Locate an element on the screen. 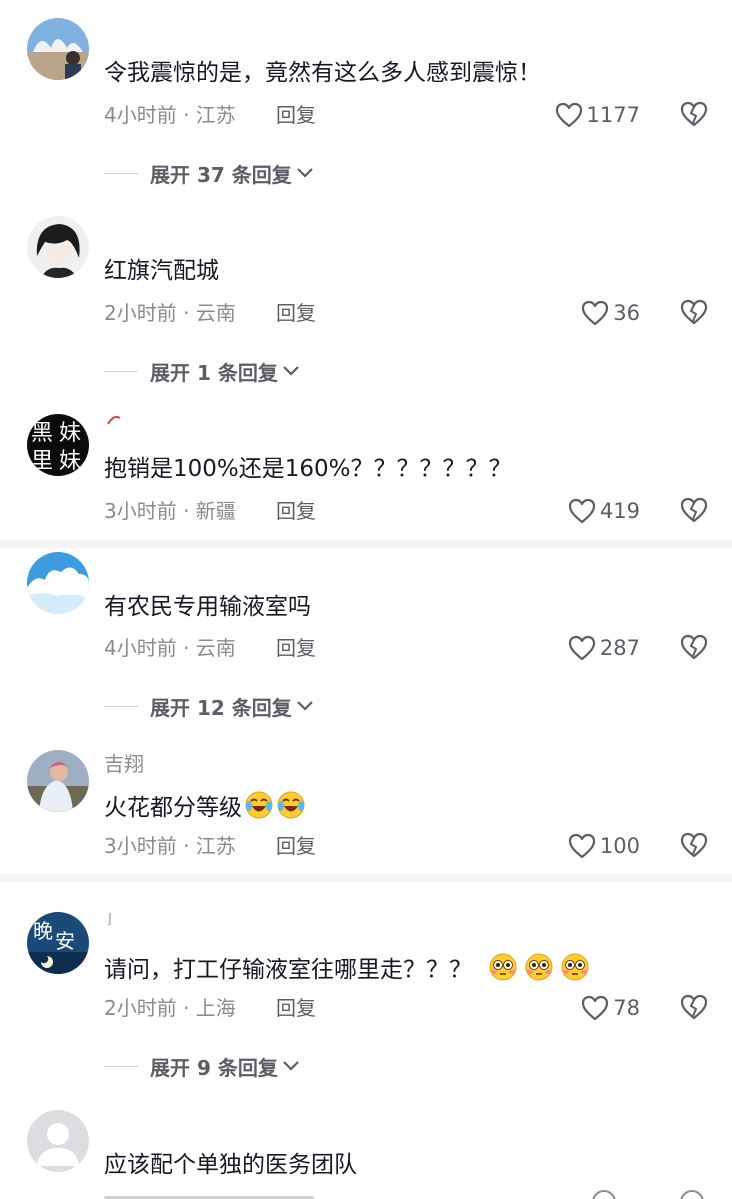 The width and height of the screenshot is (732, 1199). comment-text: 应该配个单独的医务团队 is located at coordinates (230, 1165).